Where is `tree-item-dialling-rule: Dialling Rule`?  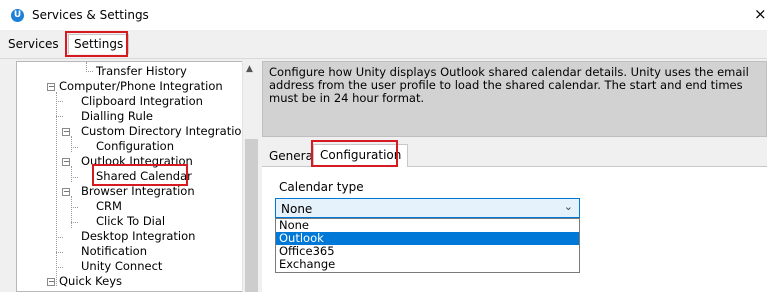 tree-item-dialling-rule: Dialling Rule is located at coordinates (117, 116).